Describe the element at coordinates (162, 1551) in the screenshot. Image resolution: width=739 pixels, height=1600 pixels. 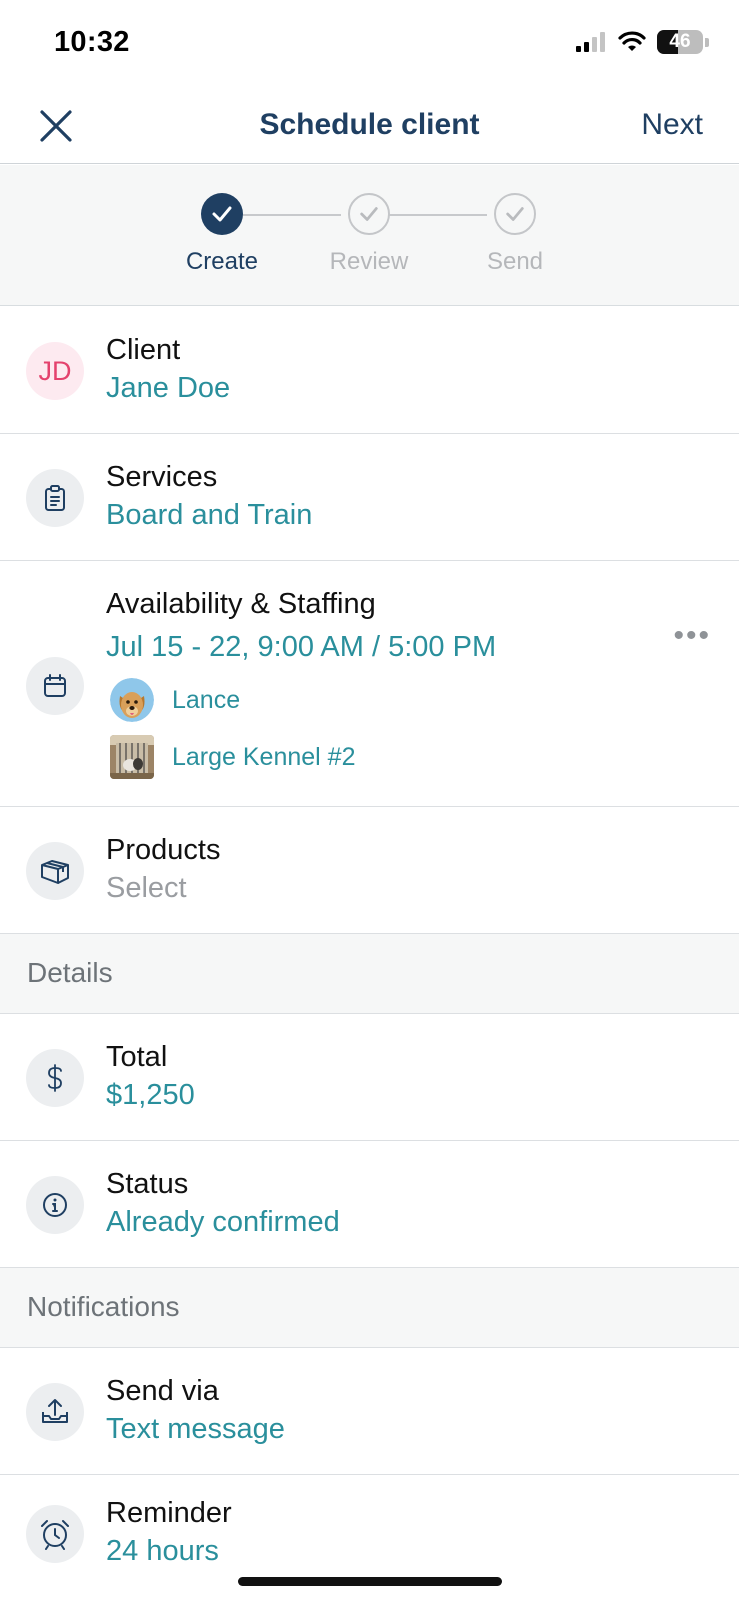
I see `reminder-value: 24 hours` at that location.